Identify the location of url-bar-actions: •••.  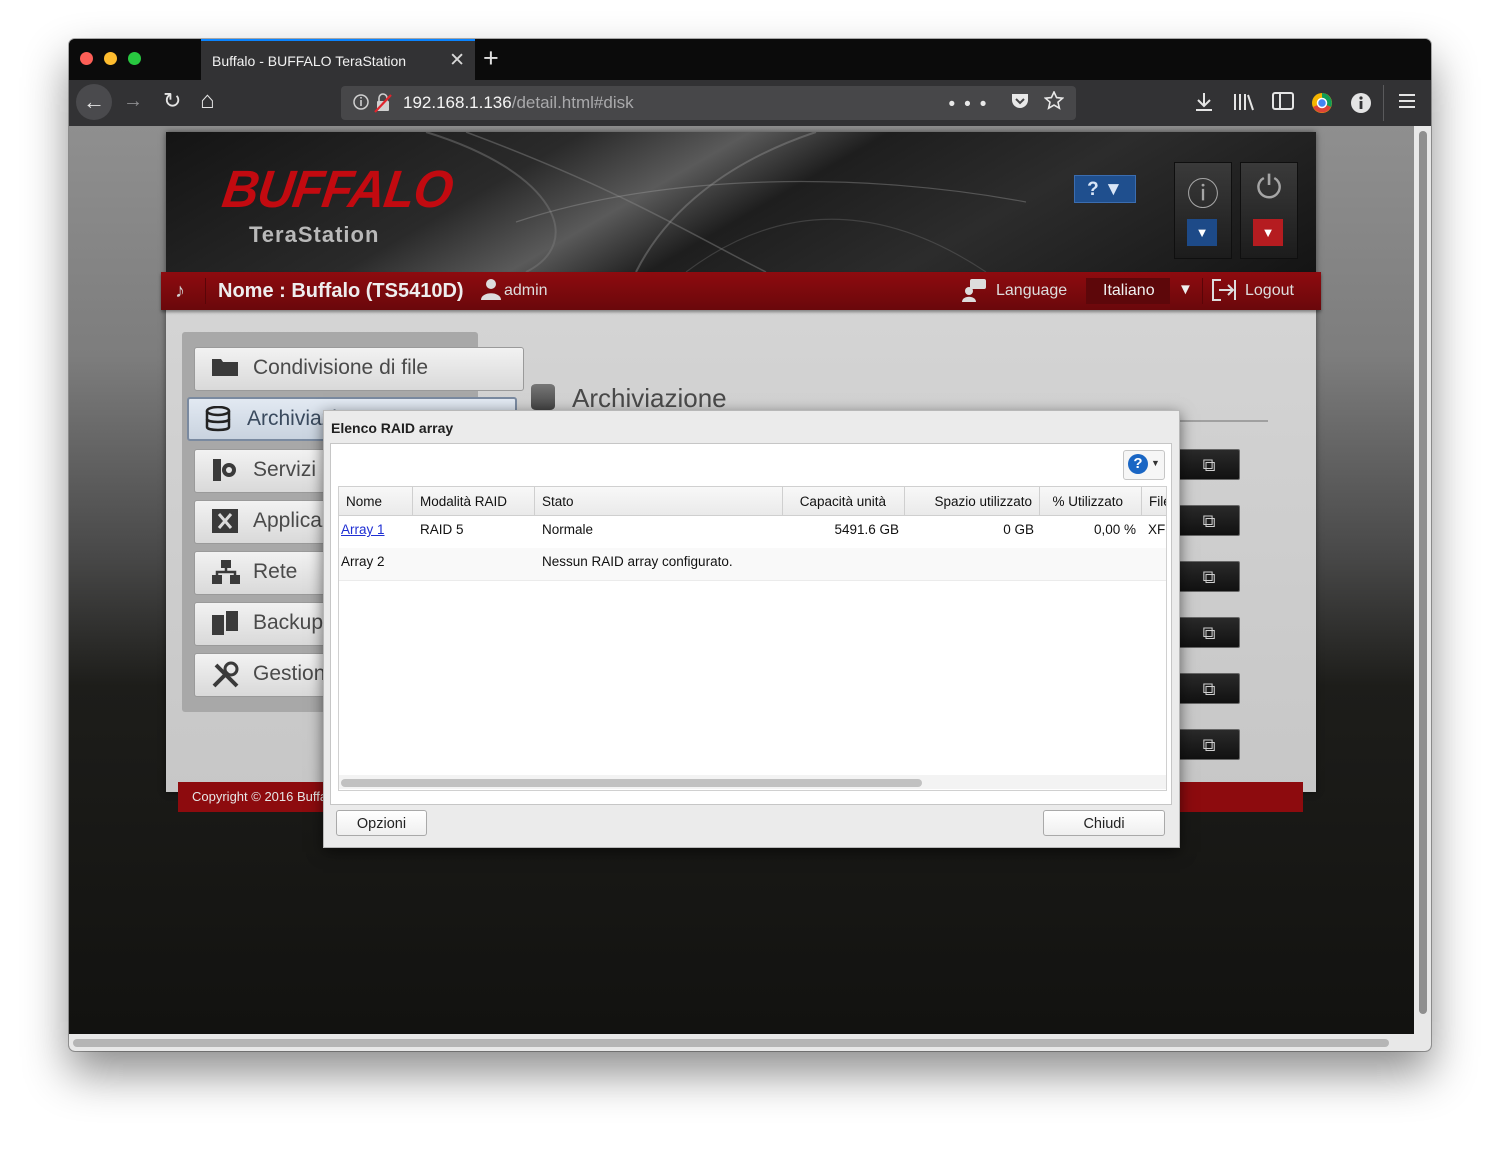
(1006, 103).